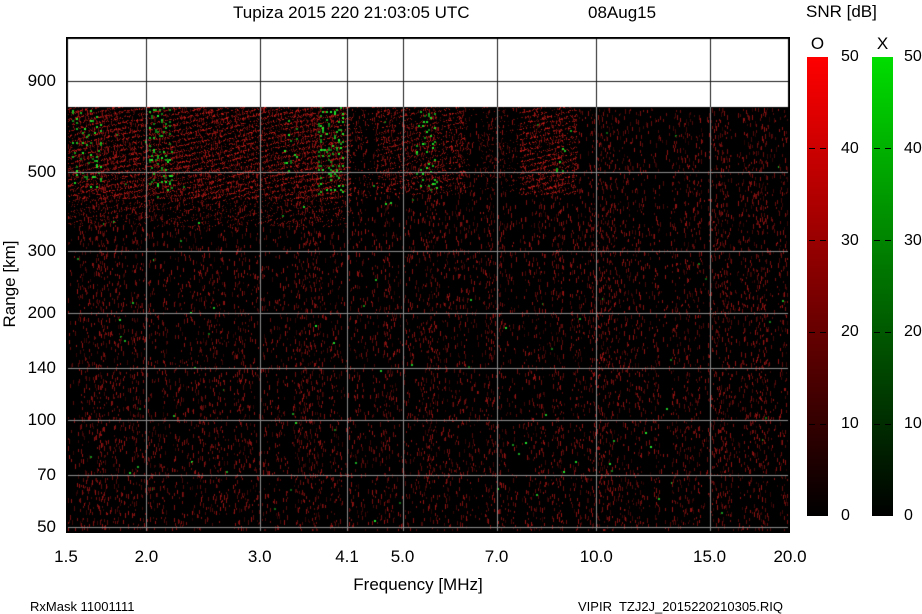 This screenshot has height=614, width=922. Describe the element at coordinates (41, 368) in the screenshot. I see `y-tick-label: 140` at that location.